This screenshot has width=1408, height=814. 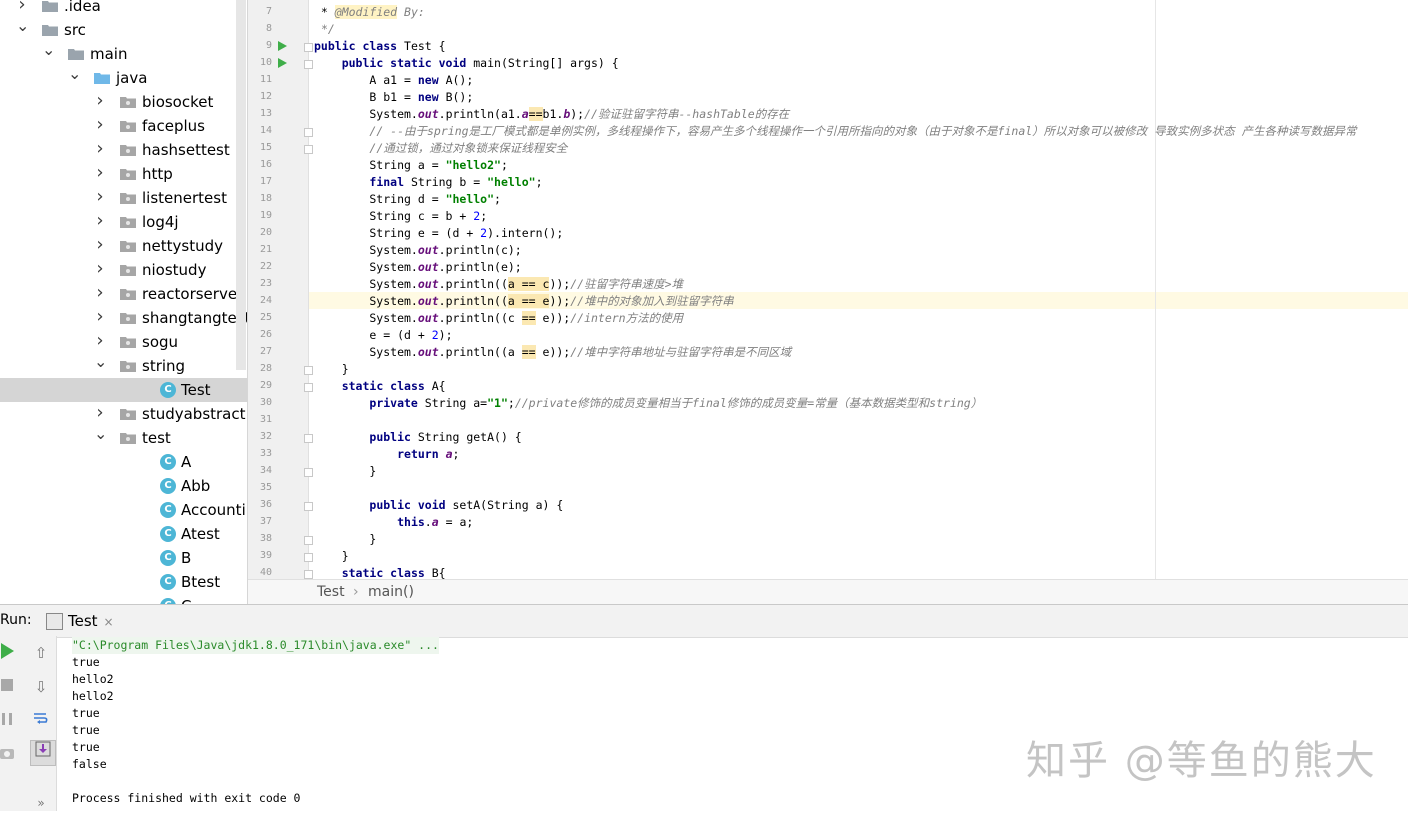 What do you see at coordinates (435, 522) in the screenshot?
I see `code-line: this.a = a;` at bounding box center [435, 522].